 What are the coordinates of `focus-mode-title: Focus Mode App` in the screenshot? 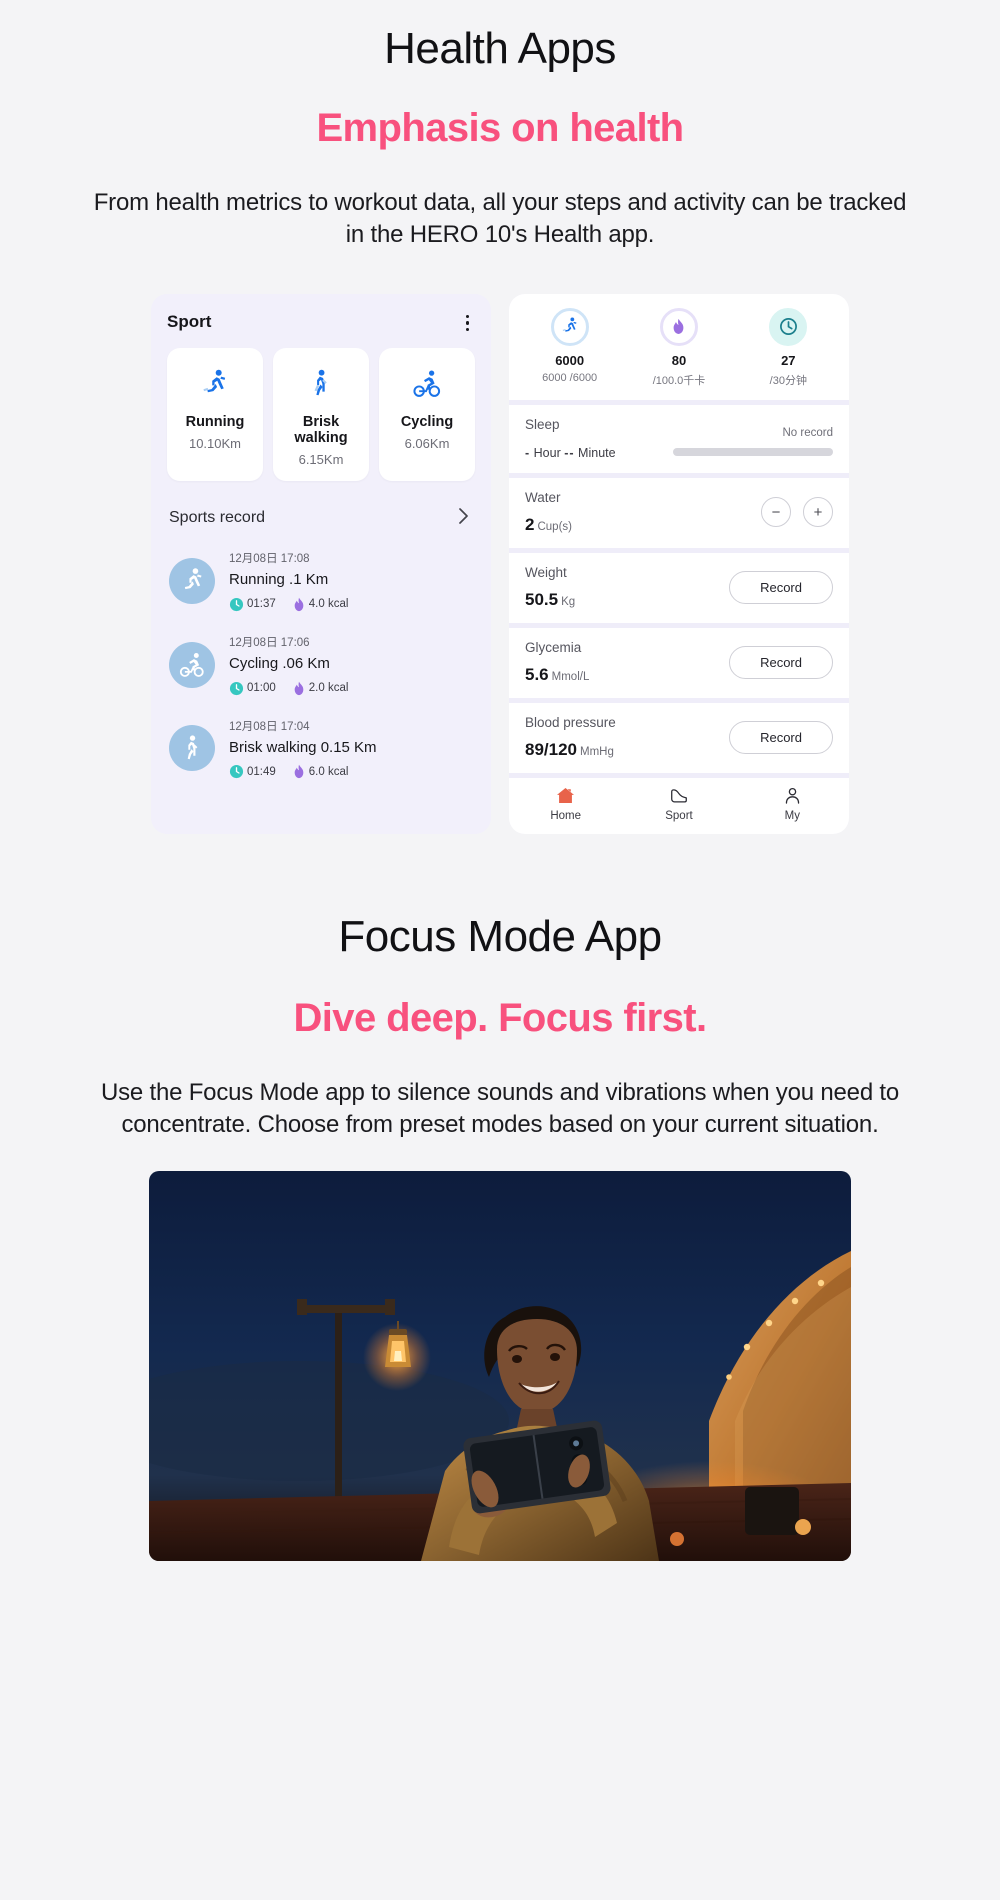 It's located at (500, 936).